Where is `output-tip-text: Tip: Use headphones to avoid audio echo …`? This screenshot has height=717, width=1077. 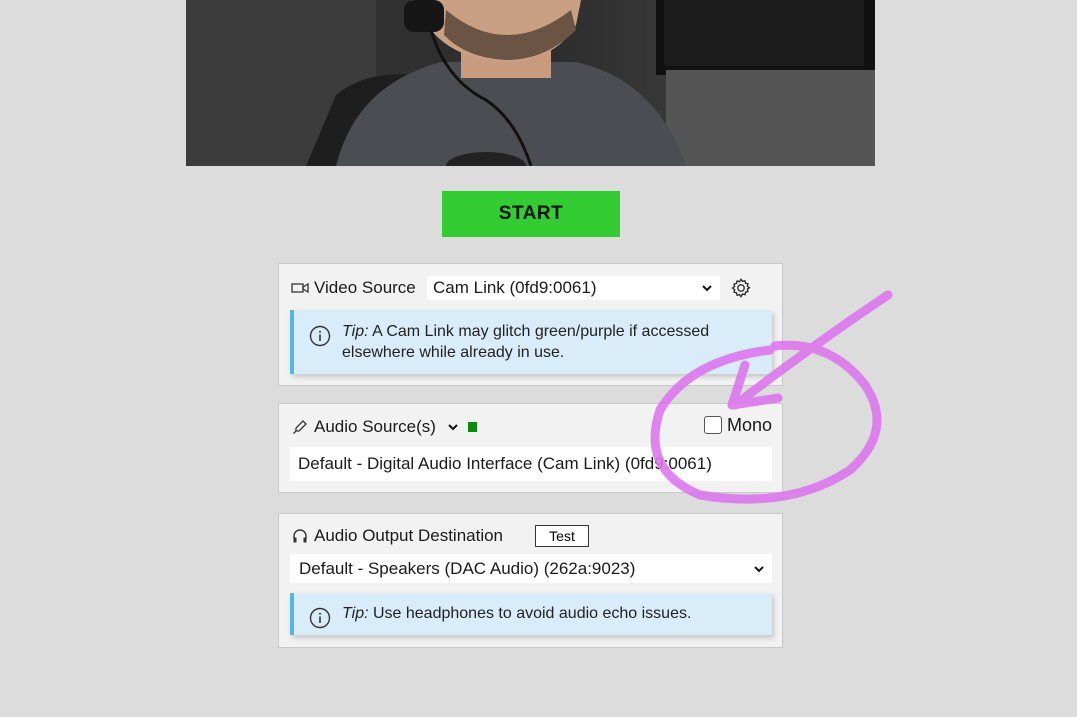 output-tip-text: Tip: Use headphones to avoid audio echo … is located at coordinates (550, 613).